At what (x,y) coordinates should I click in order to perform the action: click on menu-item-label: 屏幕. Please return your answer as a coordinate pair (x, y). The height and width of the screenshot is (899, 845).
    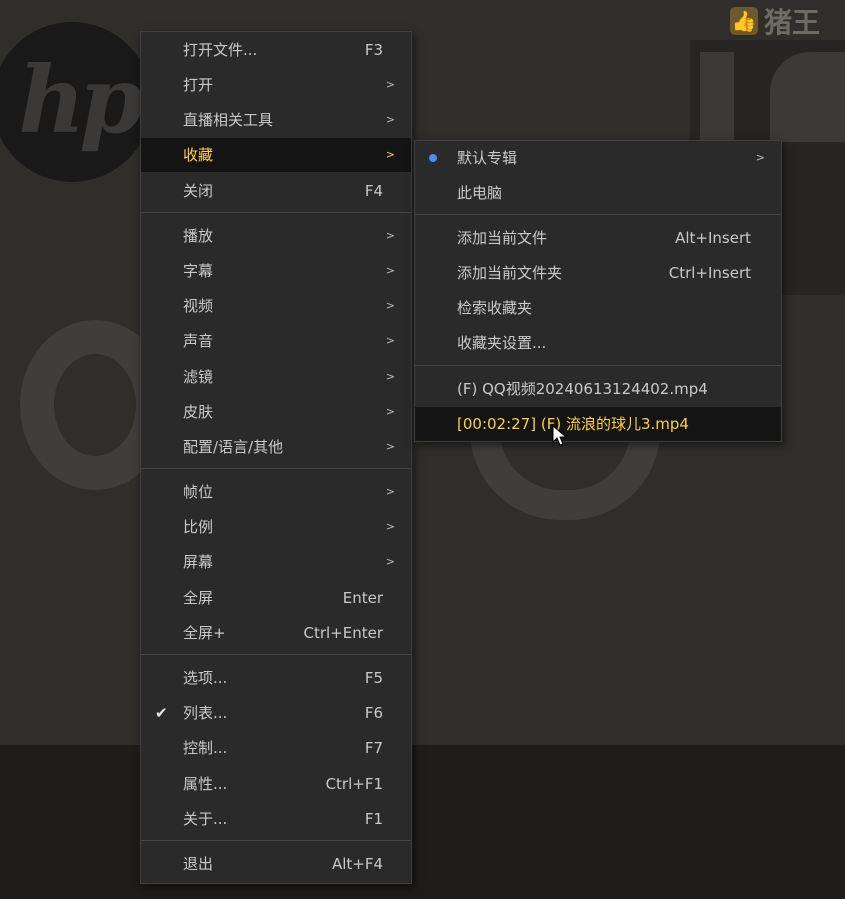
    Looking at the image, I should click on (198, 562).